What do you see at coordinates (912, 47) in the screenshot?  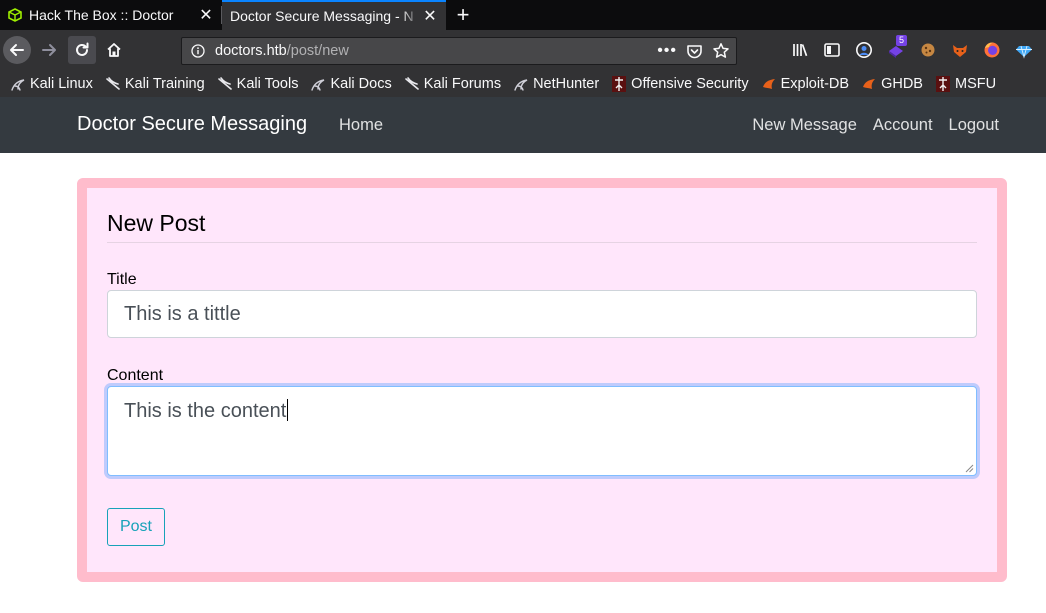 I see `toolbar-right: 5` at bounding box center [912, 47].